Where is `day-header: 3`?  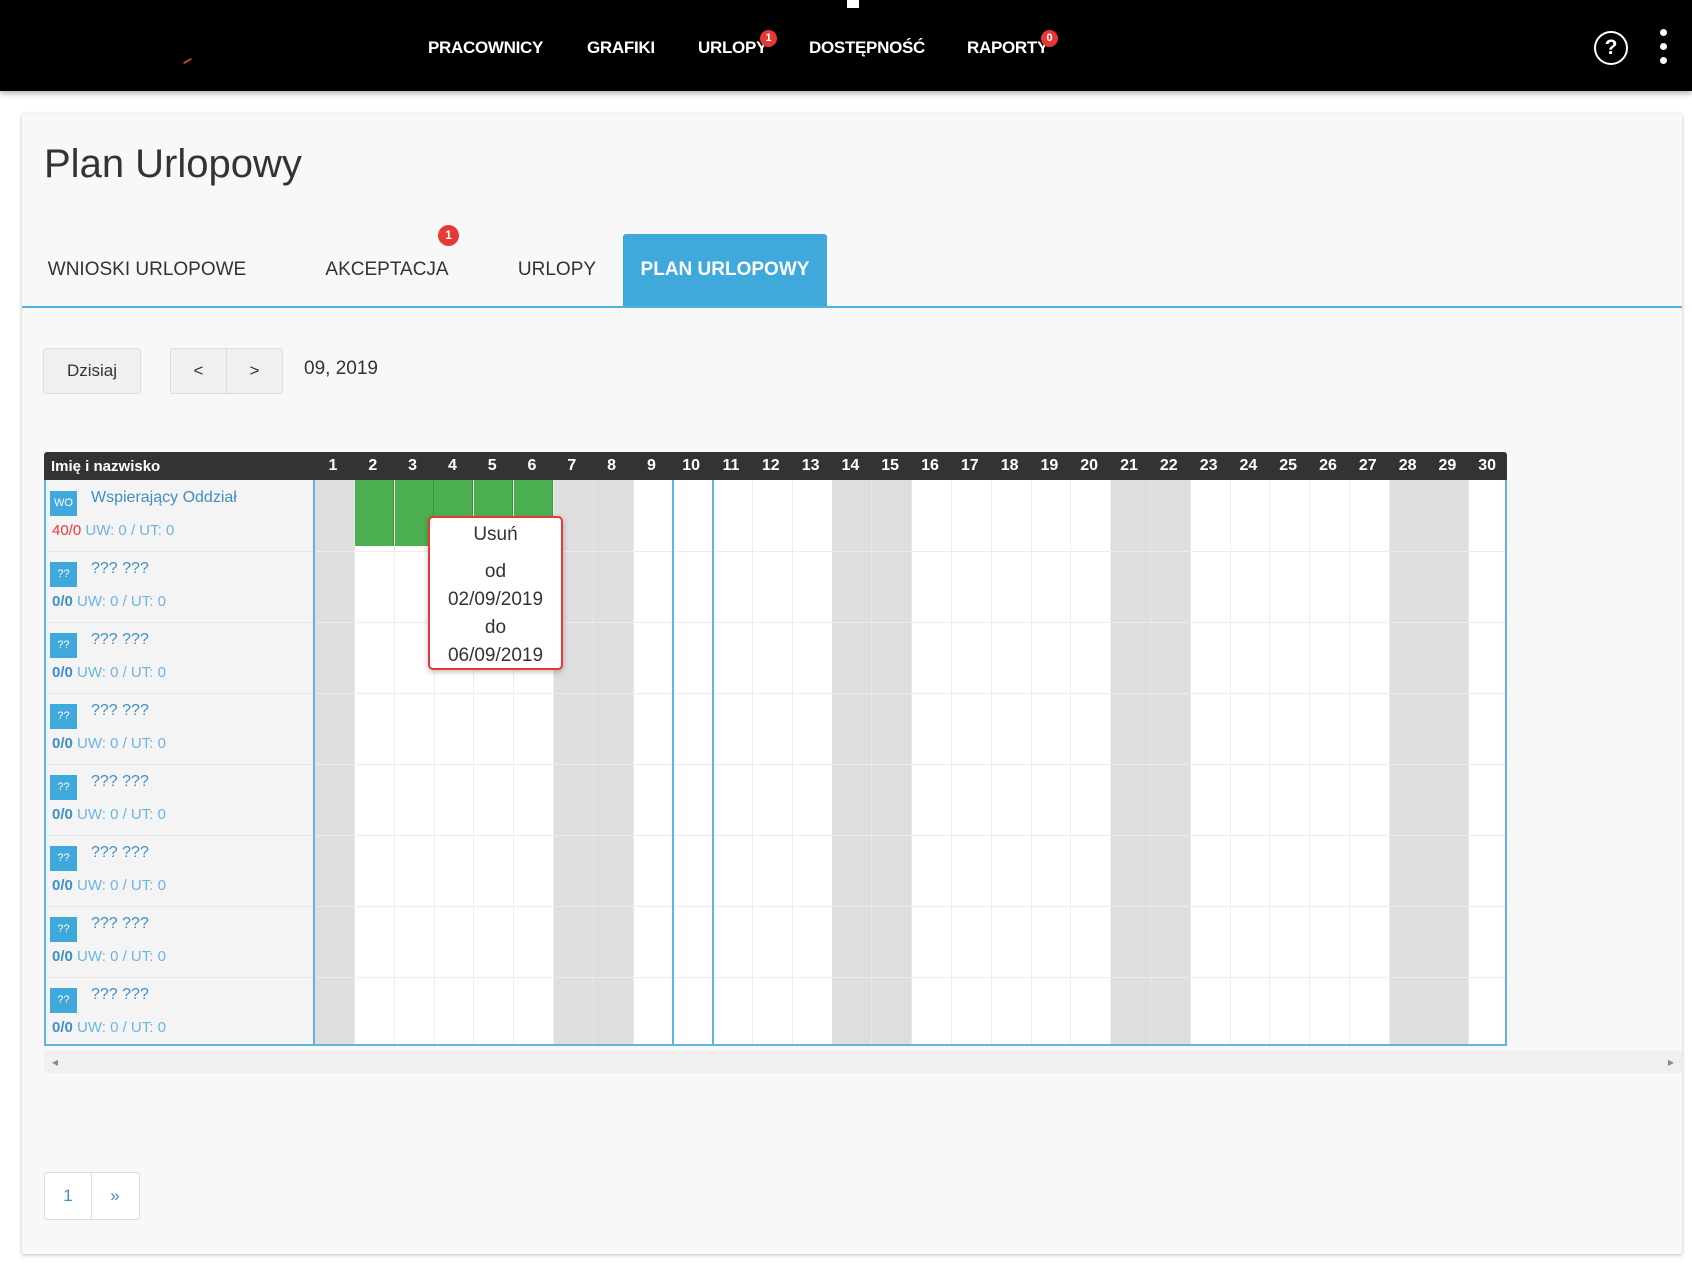
day-header: 3 is located at coordinates (413, 465).